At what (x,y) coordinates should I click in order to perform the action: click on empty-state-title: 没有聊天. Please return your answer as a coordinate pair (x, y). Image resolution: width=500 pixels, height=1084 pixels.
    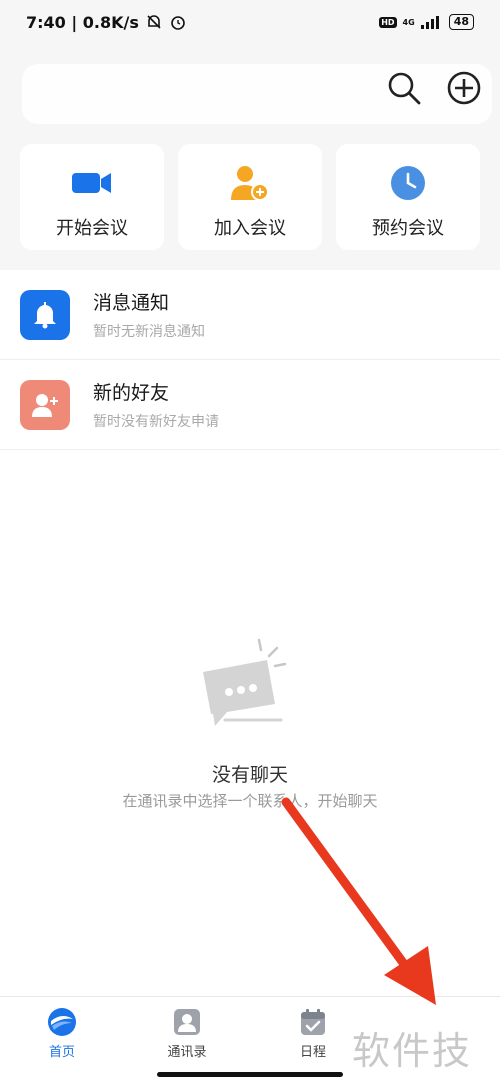
    Looking at the image, I should click on (249, 775).